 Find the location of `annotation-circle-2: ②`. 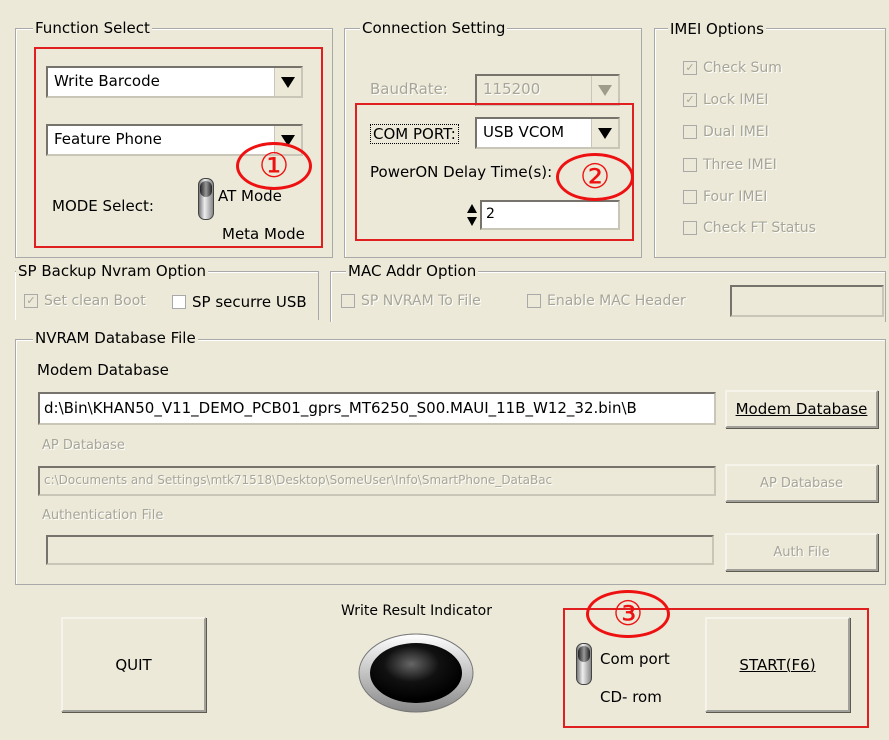

annotation-circle-2: ② is located at coordinates (595, 177).